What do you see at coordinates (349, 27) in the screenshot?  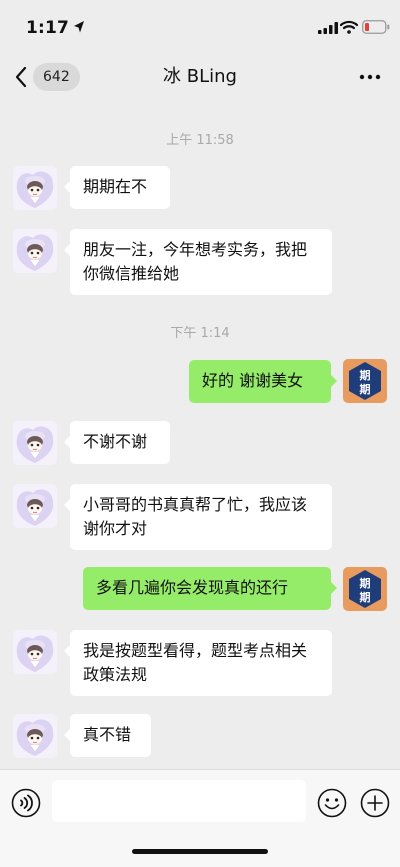 I see `wifi-icon` at bounding box center [349, 27].